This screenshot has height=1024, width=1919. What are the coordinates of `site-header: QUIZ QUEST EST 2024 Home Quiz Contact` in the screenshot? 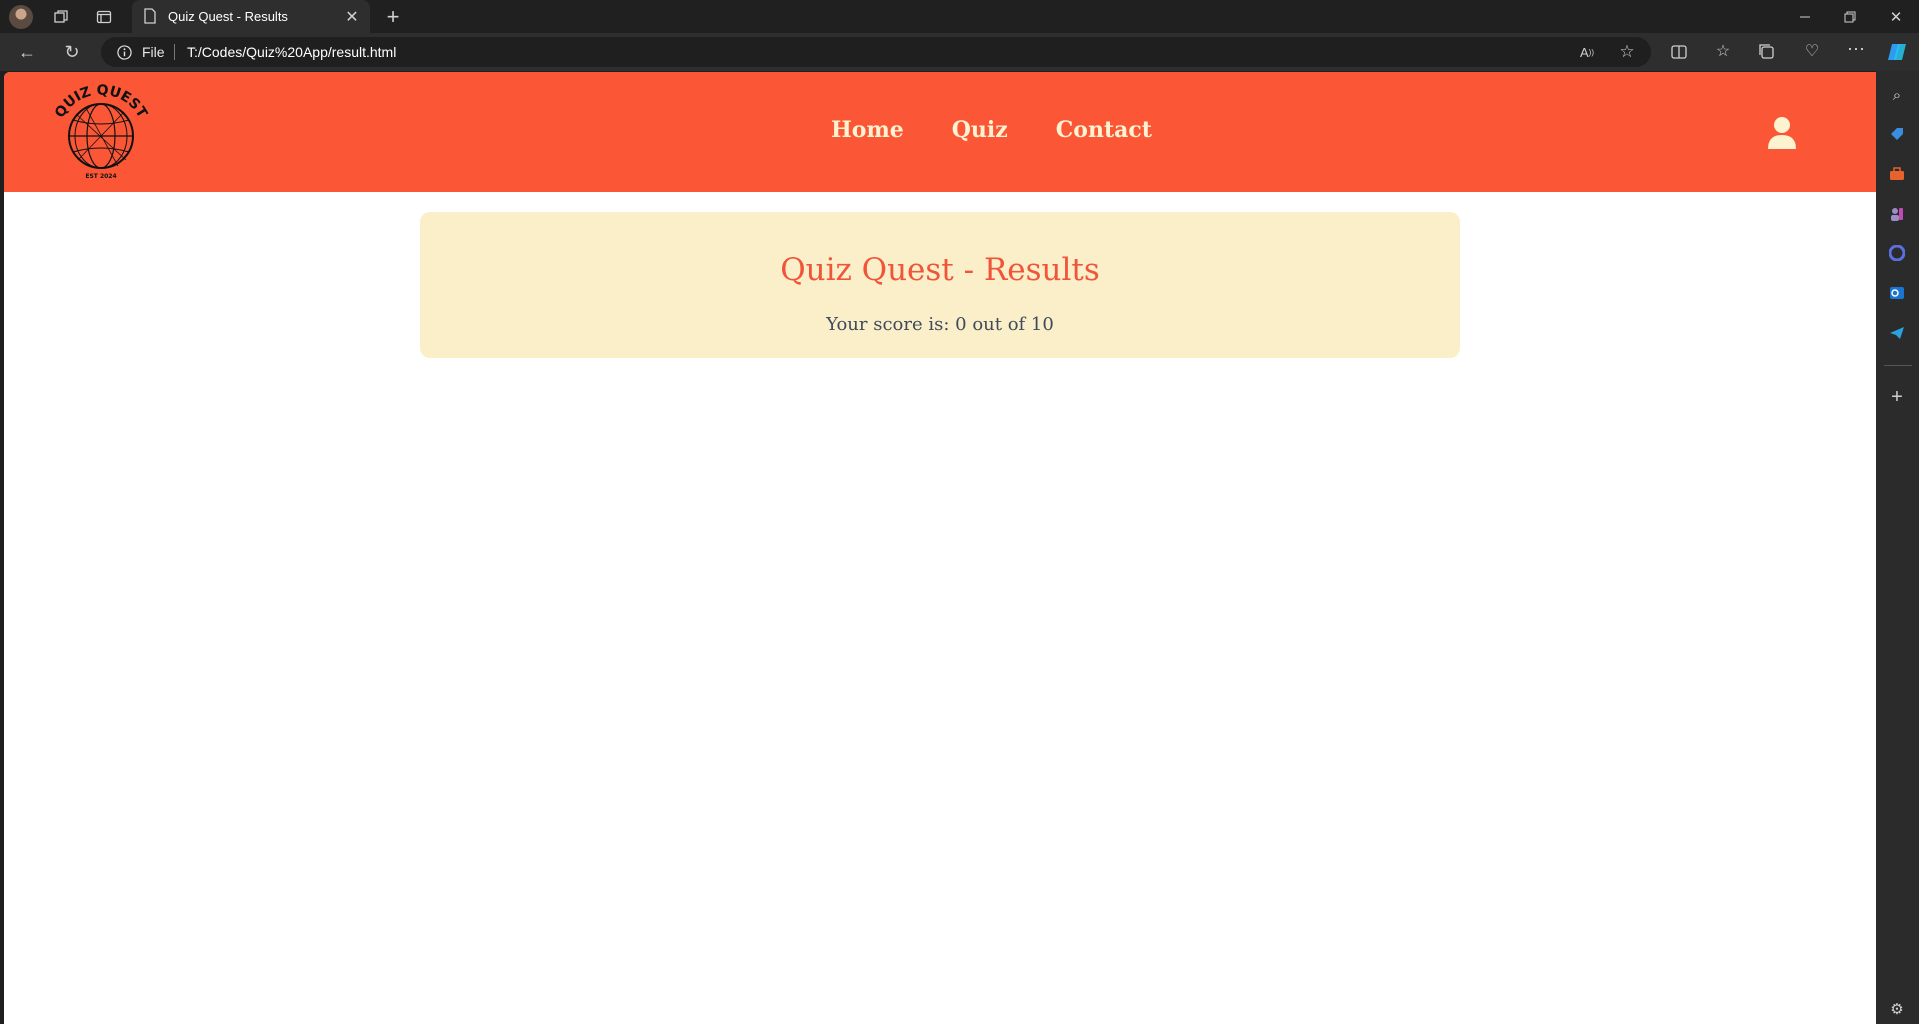 It's located at (940, 132).